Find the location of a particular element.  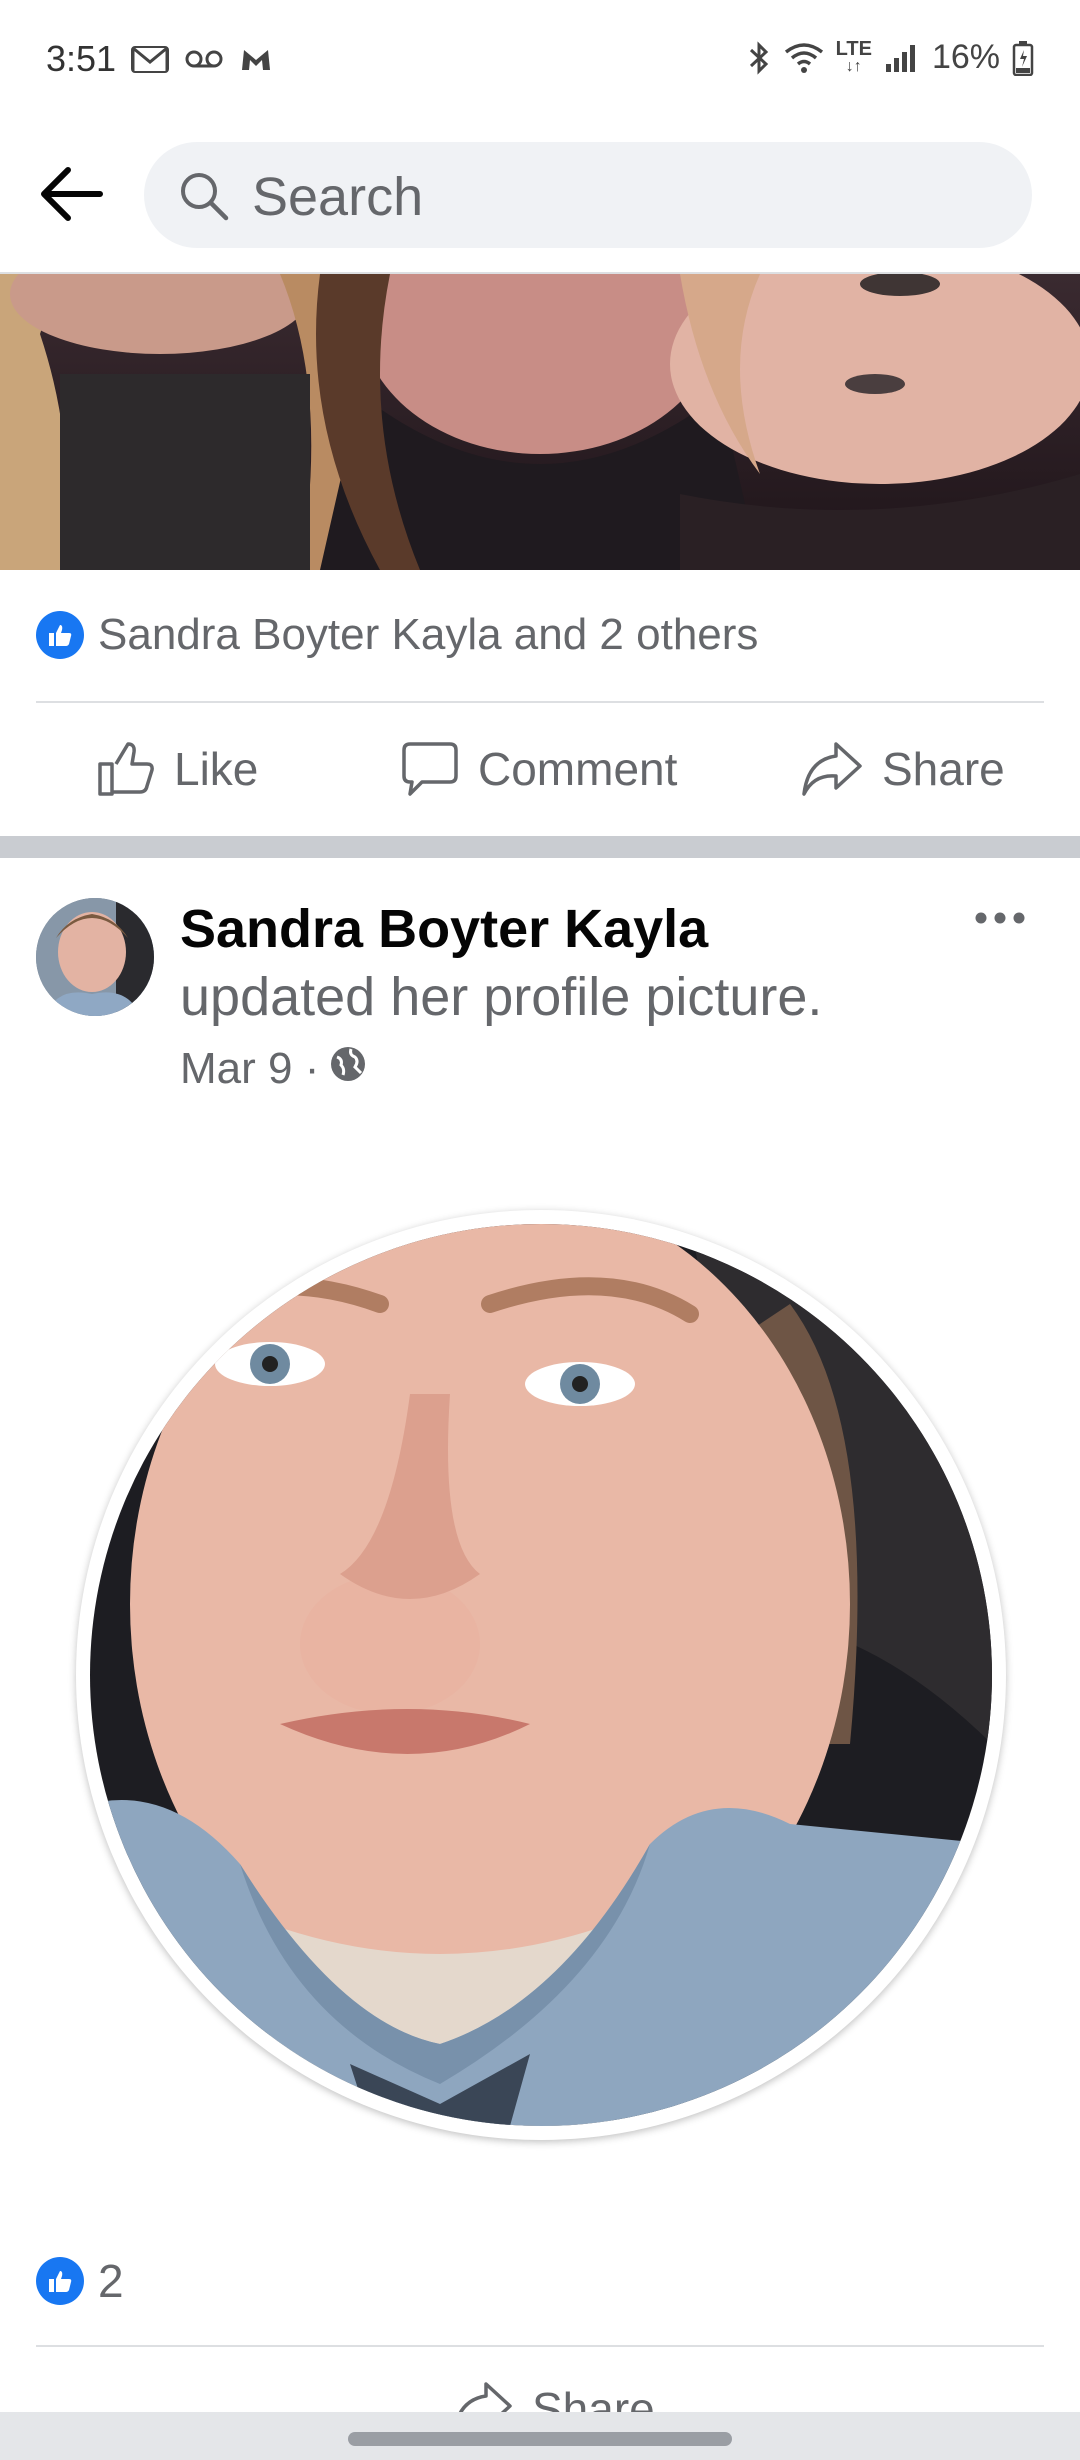

system-navigation-bar is located at coordinates (540, 2436).